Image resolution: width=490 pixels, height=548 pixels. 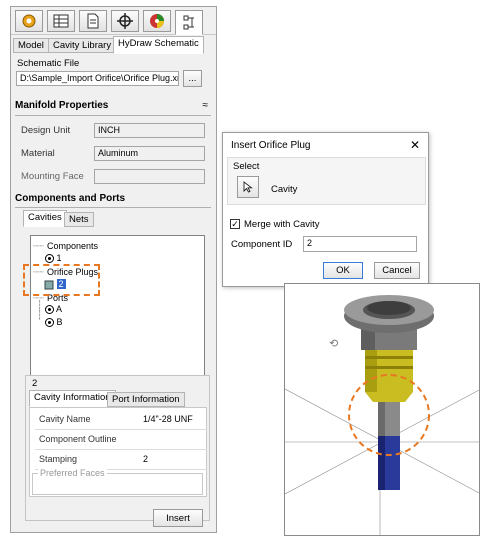 I want to click on manifold-properties-header: Manifold Properties ≈, so click(x=113, y=108).